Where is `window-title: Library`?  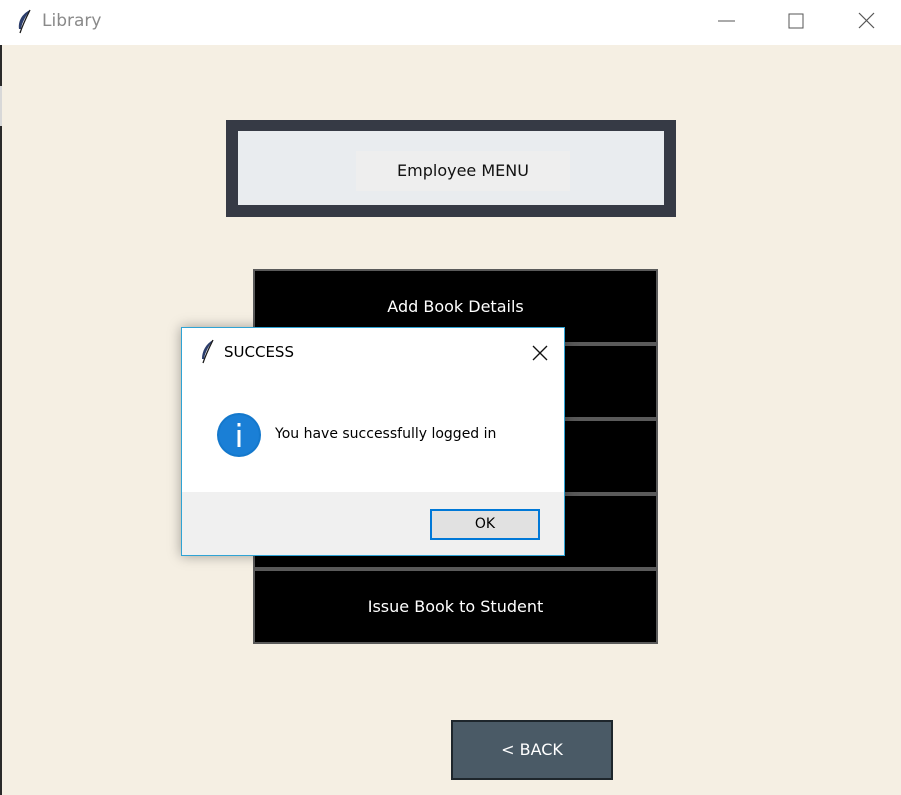
window-title: Library is located at coordinates (72, 21).